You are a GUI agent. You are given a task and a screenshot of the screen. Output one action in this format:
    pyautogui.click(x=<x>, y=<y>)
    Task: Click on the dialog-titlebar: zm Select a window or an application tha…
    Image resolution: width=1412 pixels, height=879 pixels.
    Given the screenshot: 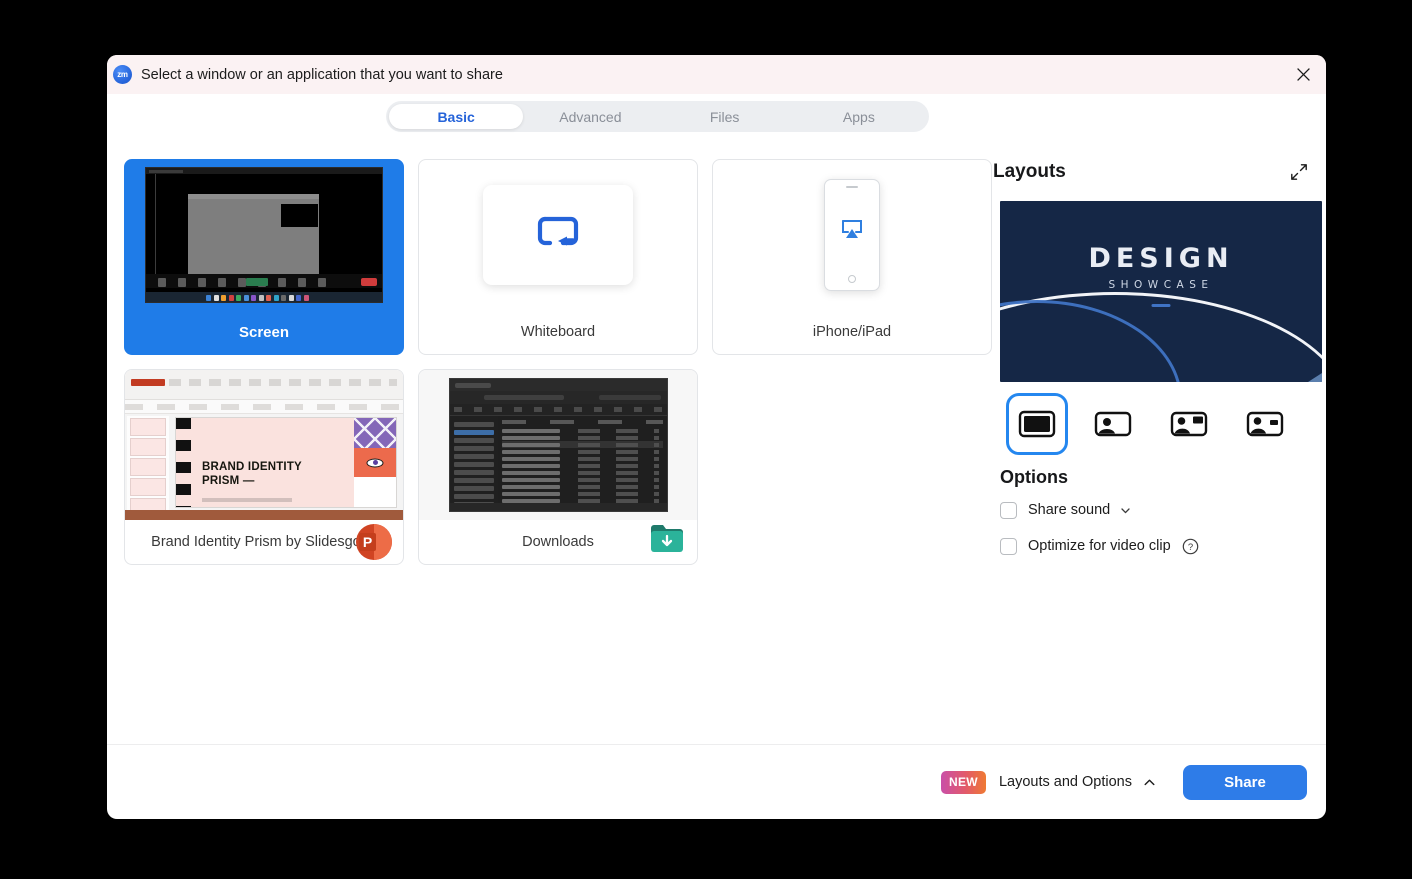 What is the action you would take?
    pyautogui.click(x=716, y=74)
    